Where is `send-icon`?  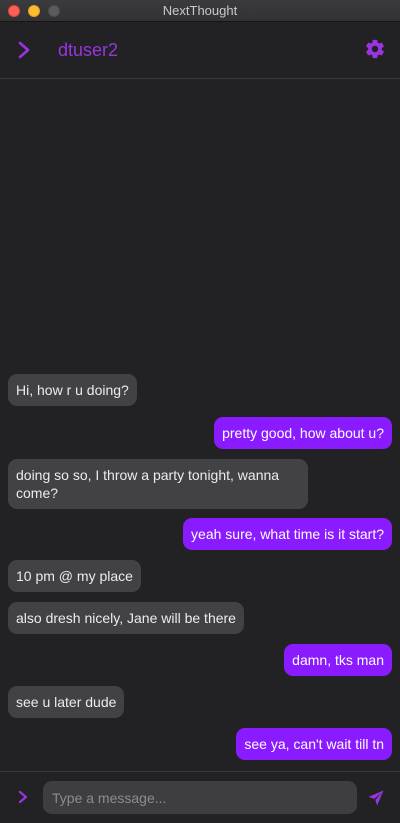
send-icon is located at coordinates (376, 798).